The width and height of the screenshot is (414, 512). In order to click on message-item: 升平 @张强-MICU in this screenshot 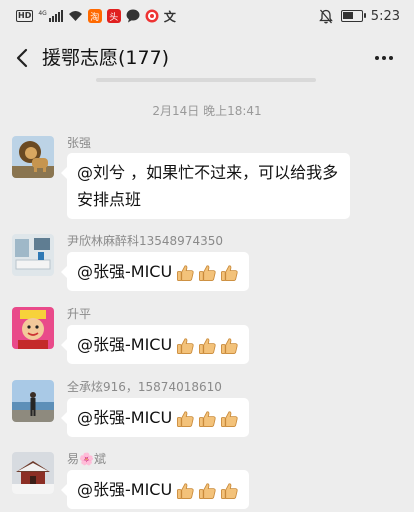, I will do `click(207, 338)`.